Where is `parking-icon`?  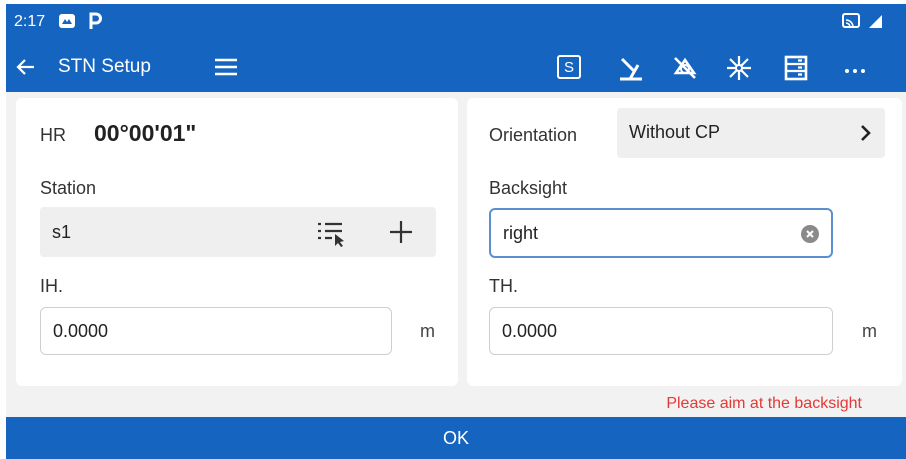
parking-icon is located at coordinates (95, 21).